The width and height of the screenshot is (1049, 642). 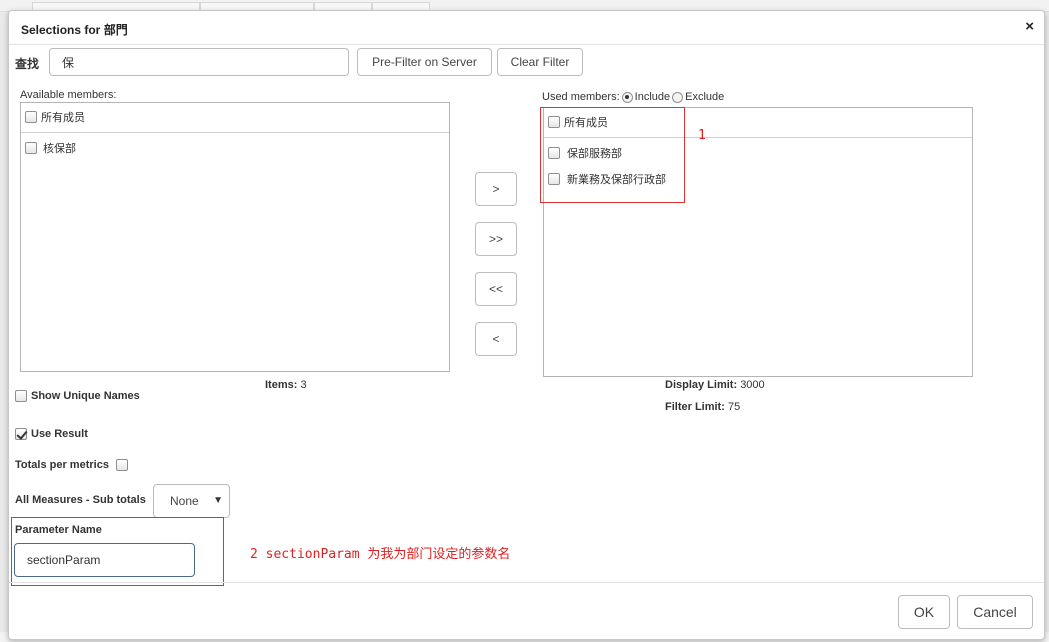 I want to click on exclude-label: Exclude, so click(x=705, y=97).